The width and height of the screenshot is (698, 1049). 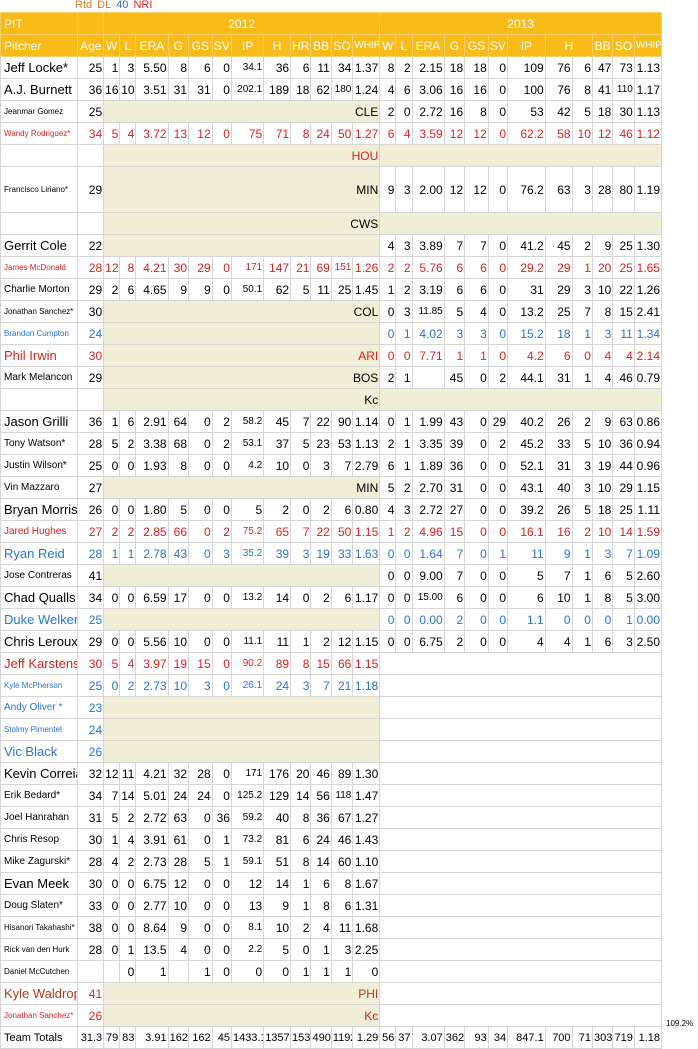 What do you see at coordinates (428, 289) in the screenshot?
I see `stat-2013: 3.19` at bounding box center [428, 289].